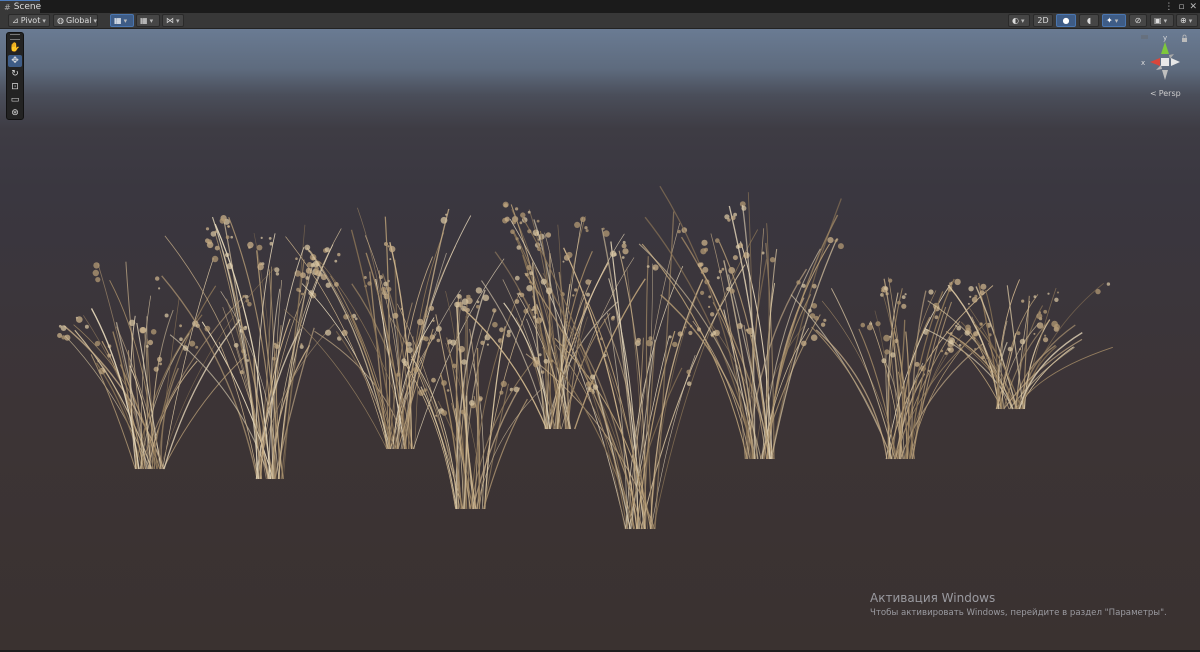 The image size is (1200, 652). What do you see at coordinates (1158, 20) in the screenshot?
I see `camera-icon: ▣` at bounding box center [1158, 20].